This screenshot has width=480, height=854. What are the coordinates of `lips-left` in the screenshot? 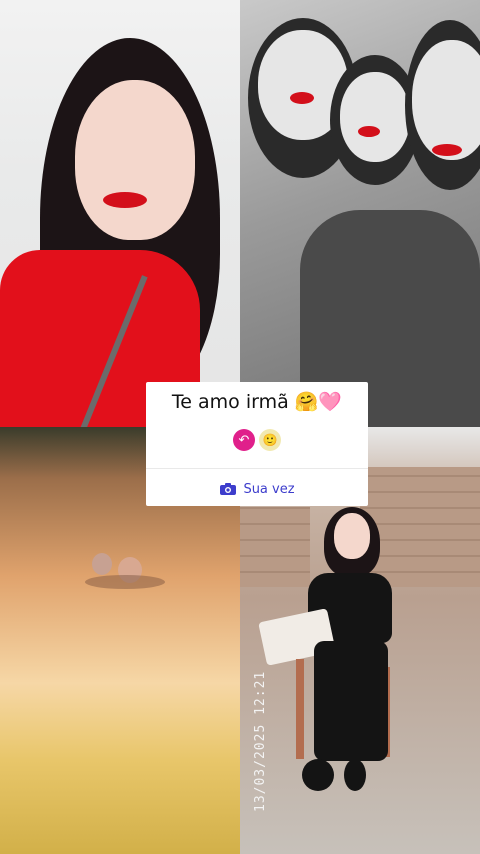 It's located at (302, 98).